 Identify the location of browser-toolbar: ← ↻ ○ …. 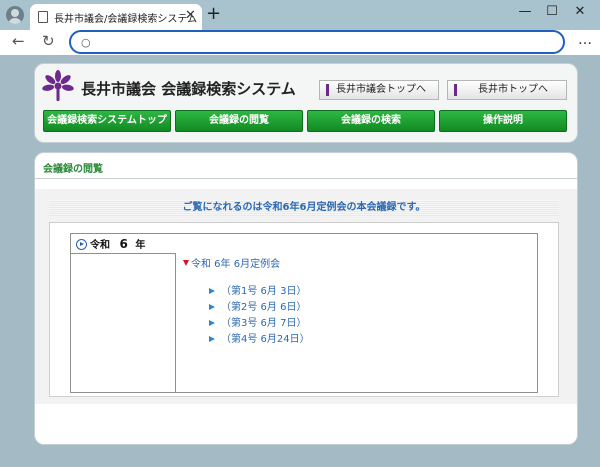
(300, 42).